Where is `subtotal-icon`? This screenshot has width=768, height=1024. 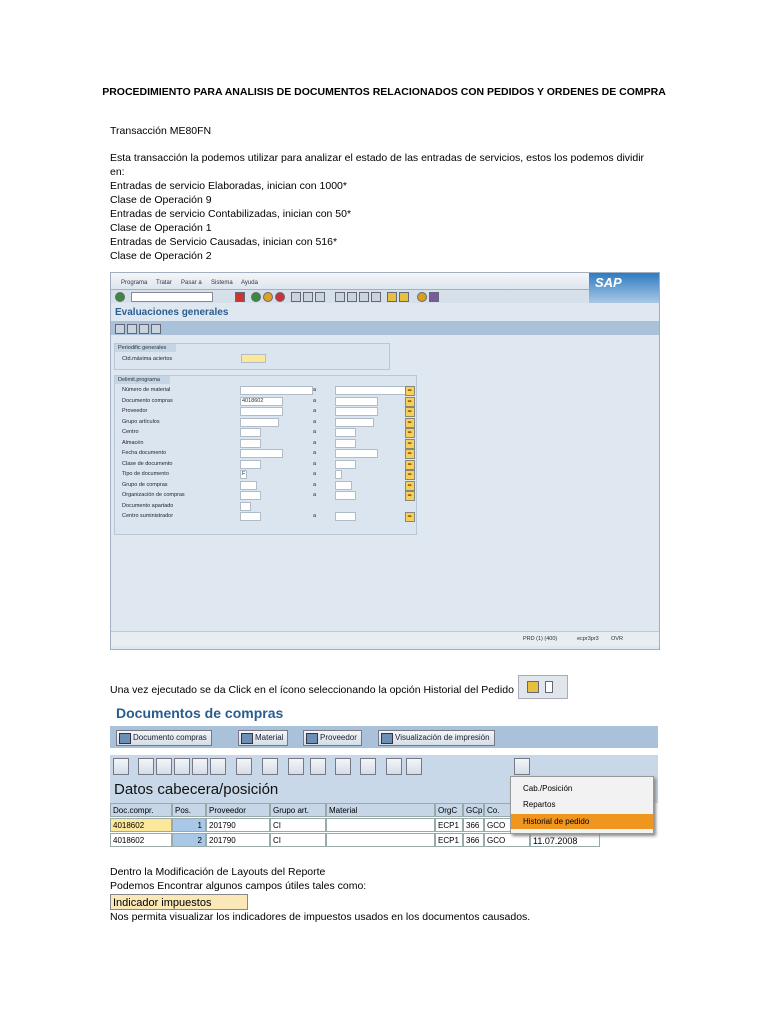
subtotal-icon is located at coordinates (270, 766).